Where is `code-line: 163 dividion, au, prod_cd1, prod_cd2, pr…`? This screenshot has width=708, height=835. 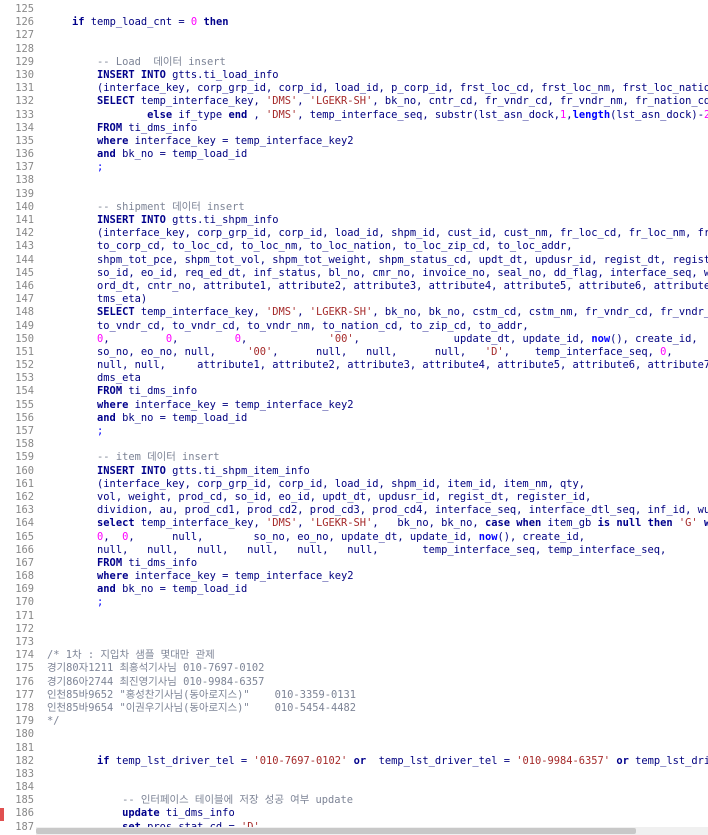
code-line: 163 dividion, au, prod_cd1, prod_cd2, pr… is located at coordinates (354, 510).